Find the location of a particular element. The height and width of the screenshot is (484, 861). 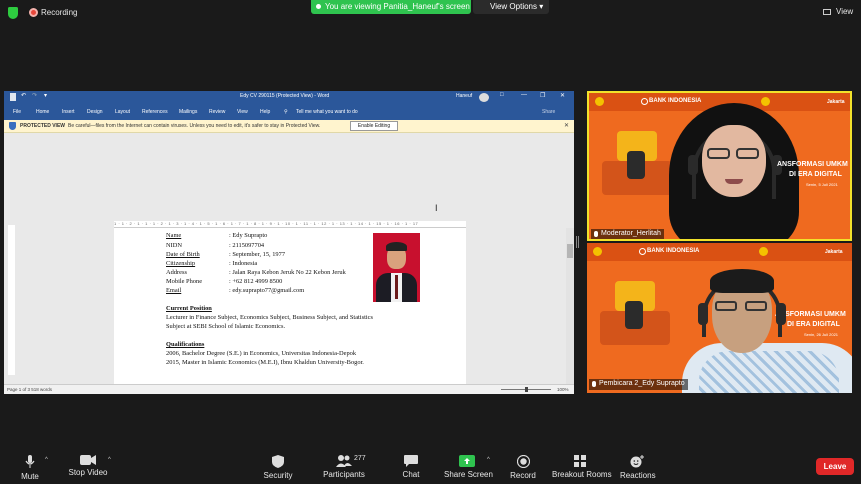

tab-mailings: Mailings is located at coordinates (188, 112).